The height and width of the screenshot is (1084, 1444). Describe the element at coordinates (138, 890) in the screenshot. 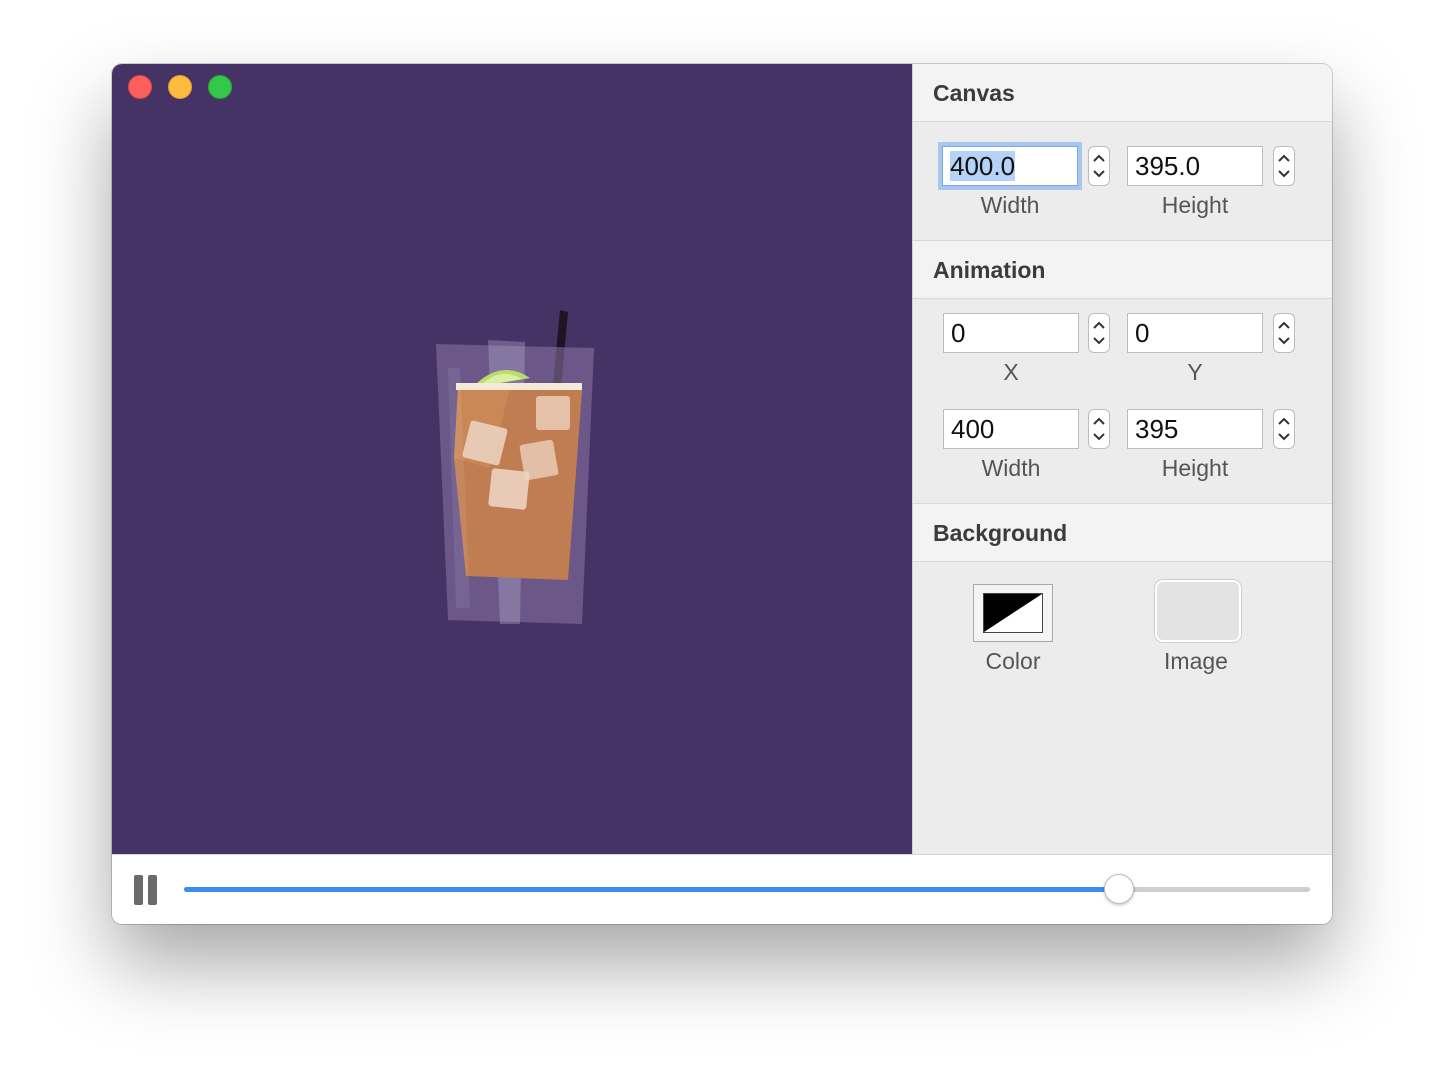

I see `pause-icon` at that location.